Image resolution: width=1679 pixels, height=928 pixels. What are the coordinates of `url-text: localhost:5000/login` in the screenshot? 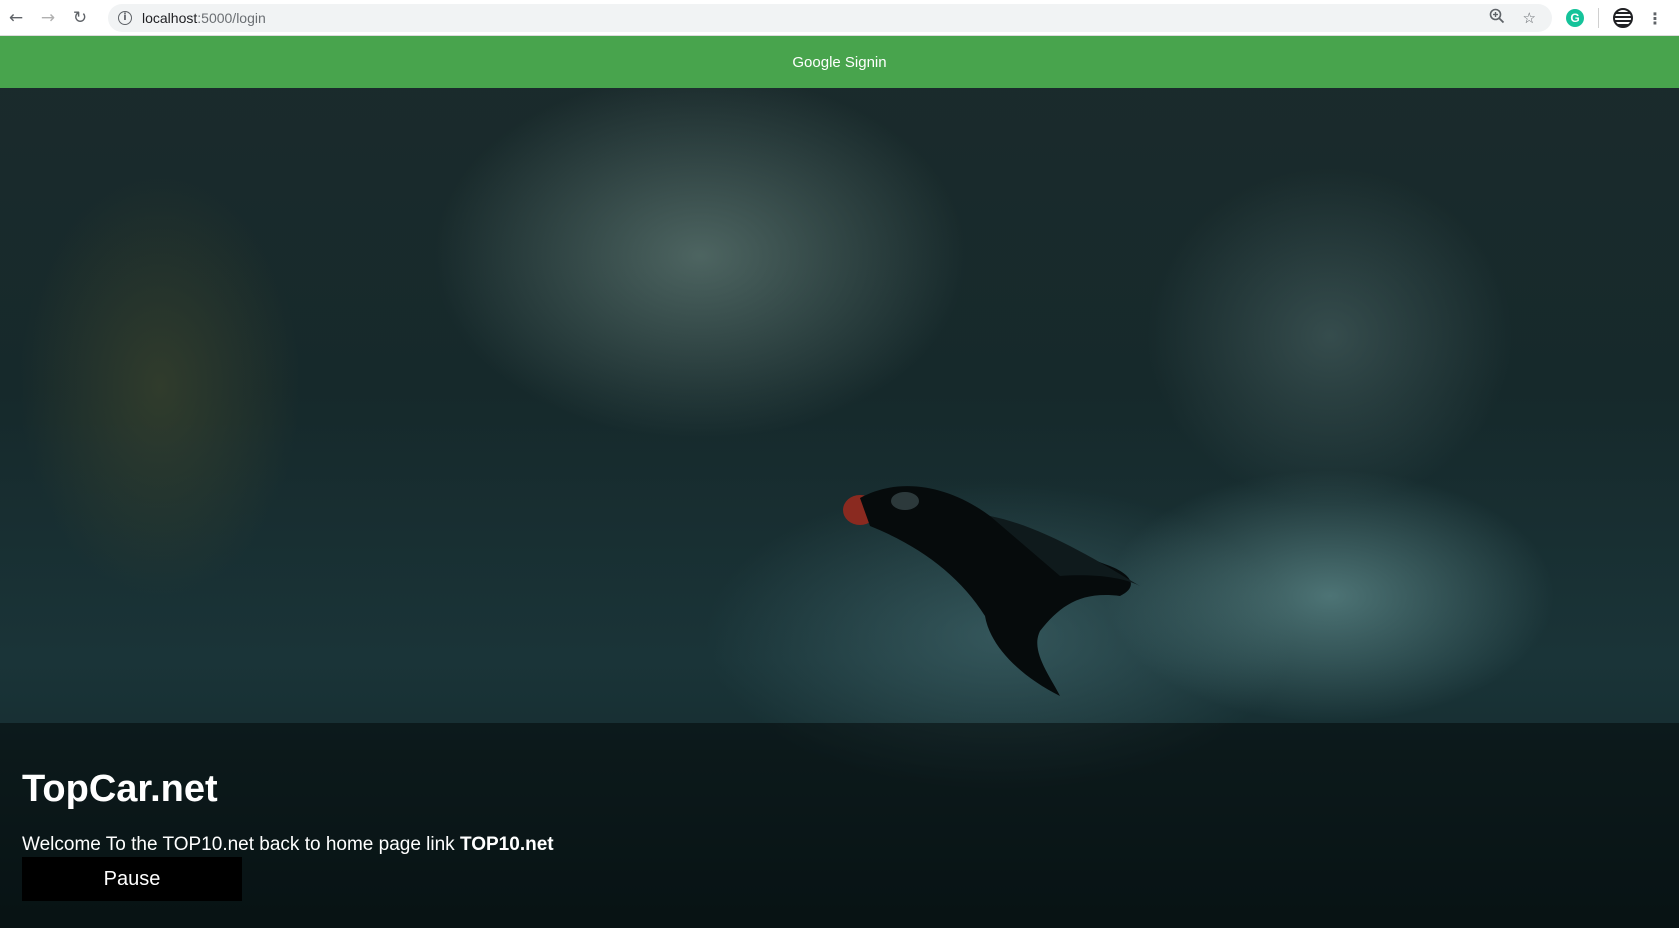 It's located at (204, 18).